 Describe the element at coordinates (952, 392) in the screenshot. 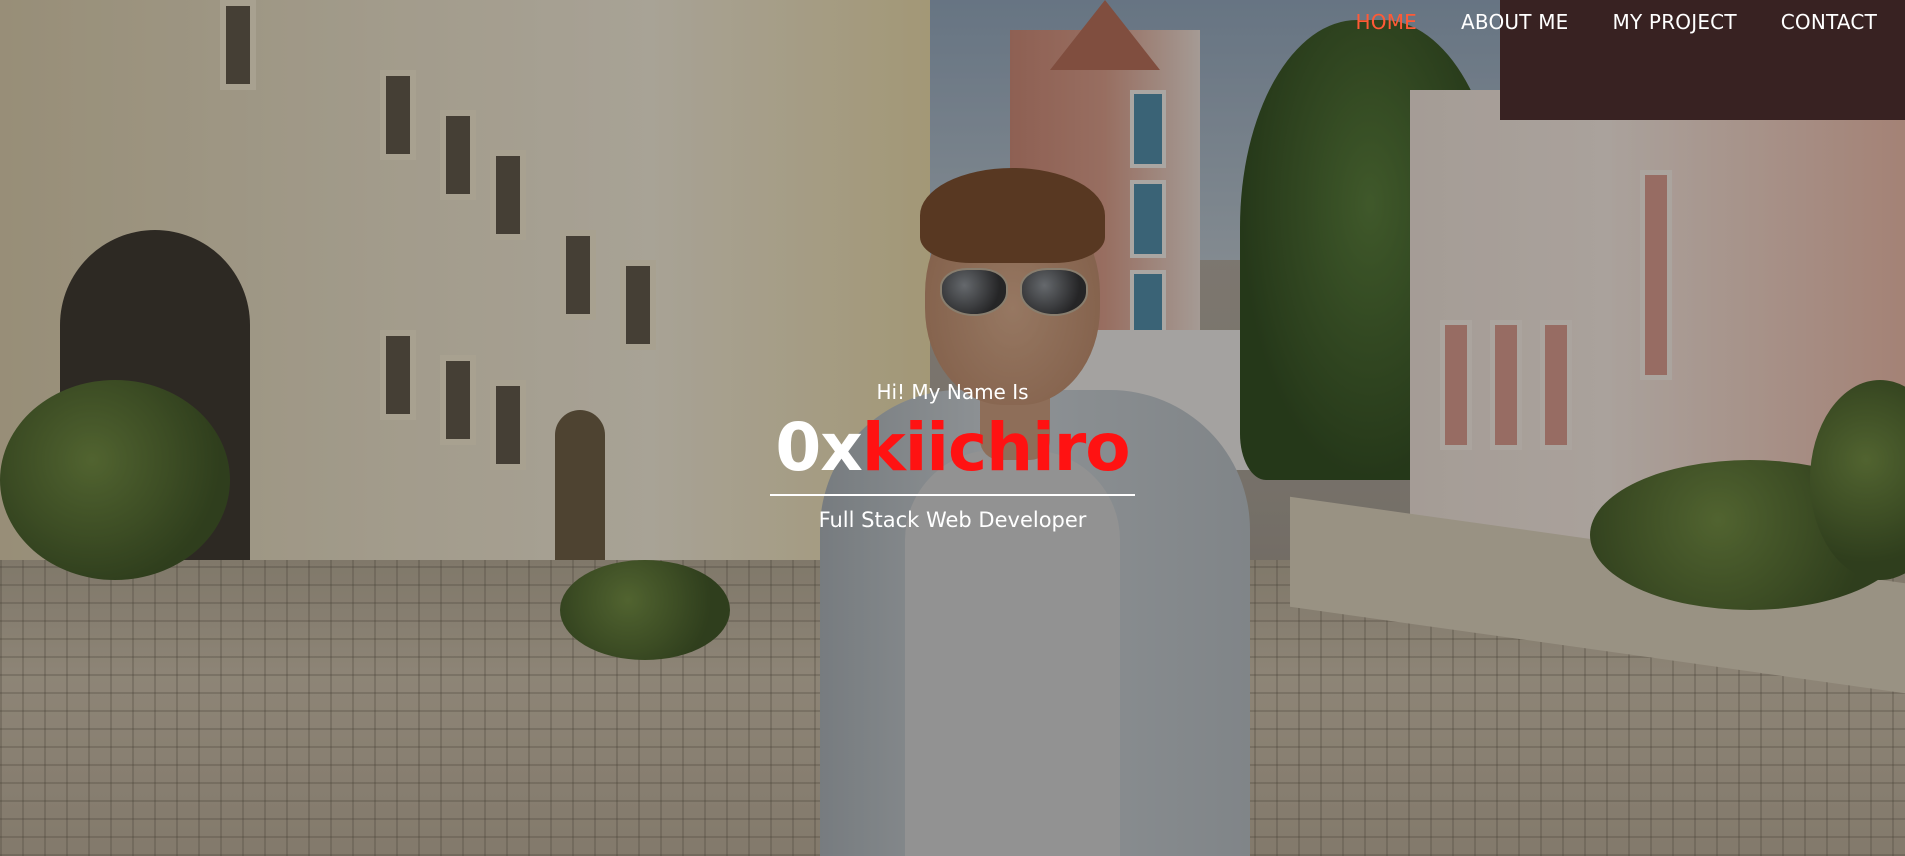

I see `greeting-text: Hi! My Name Is` at that location.